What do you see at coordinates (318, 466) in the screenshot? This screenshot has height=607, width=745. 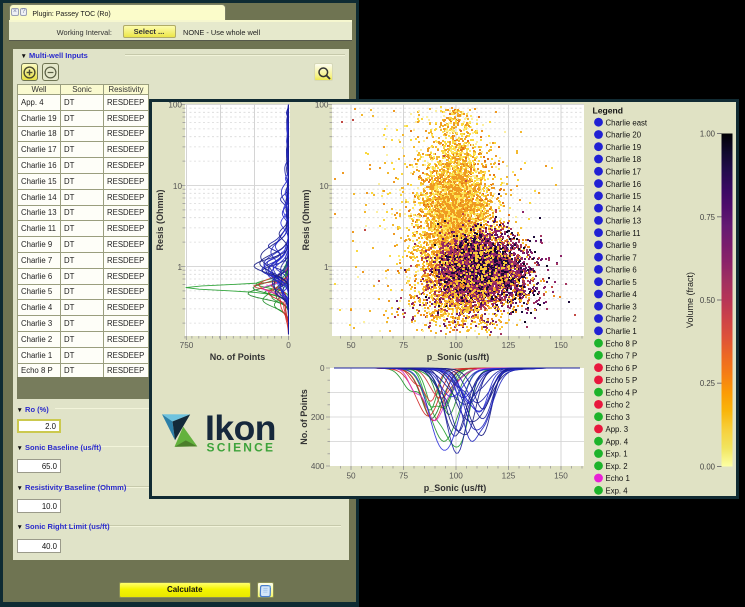 I see `svg-text: 400` at bounding box center [318, 466].